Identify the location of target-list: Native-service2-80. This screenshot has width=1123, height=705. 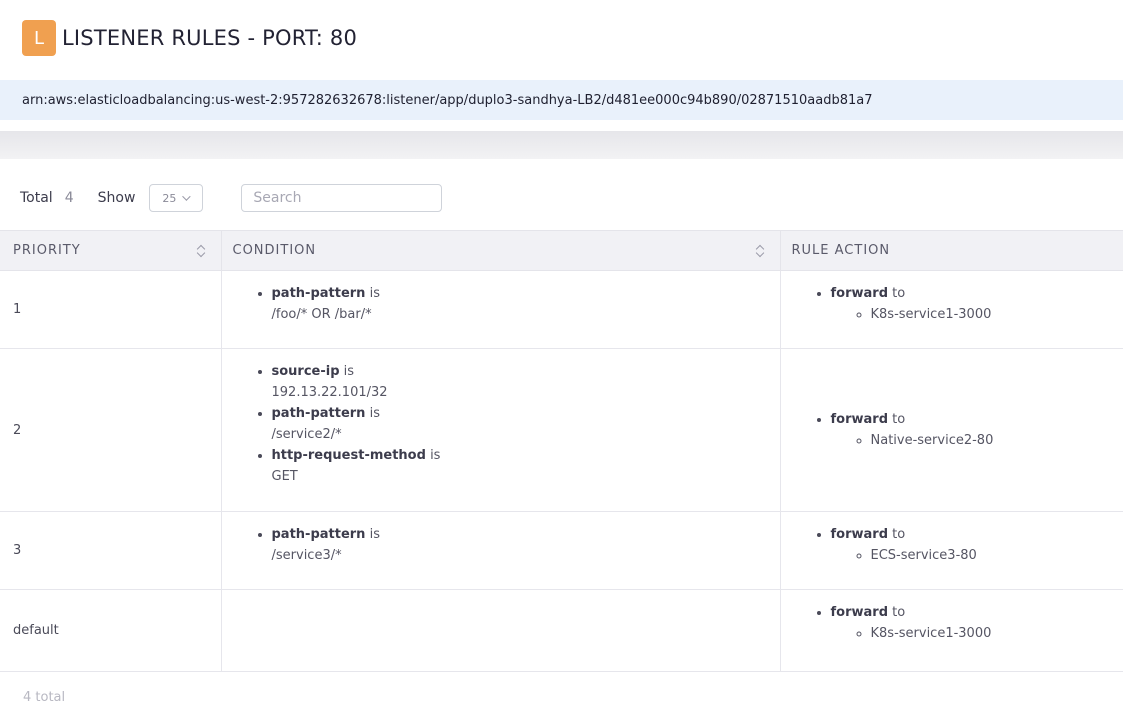
(977, 440).